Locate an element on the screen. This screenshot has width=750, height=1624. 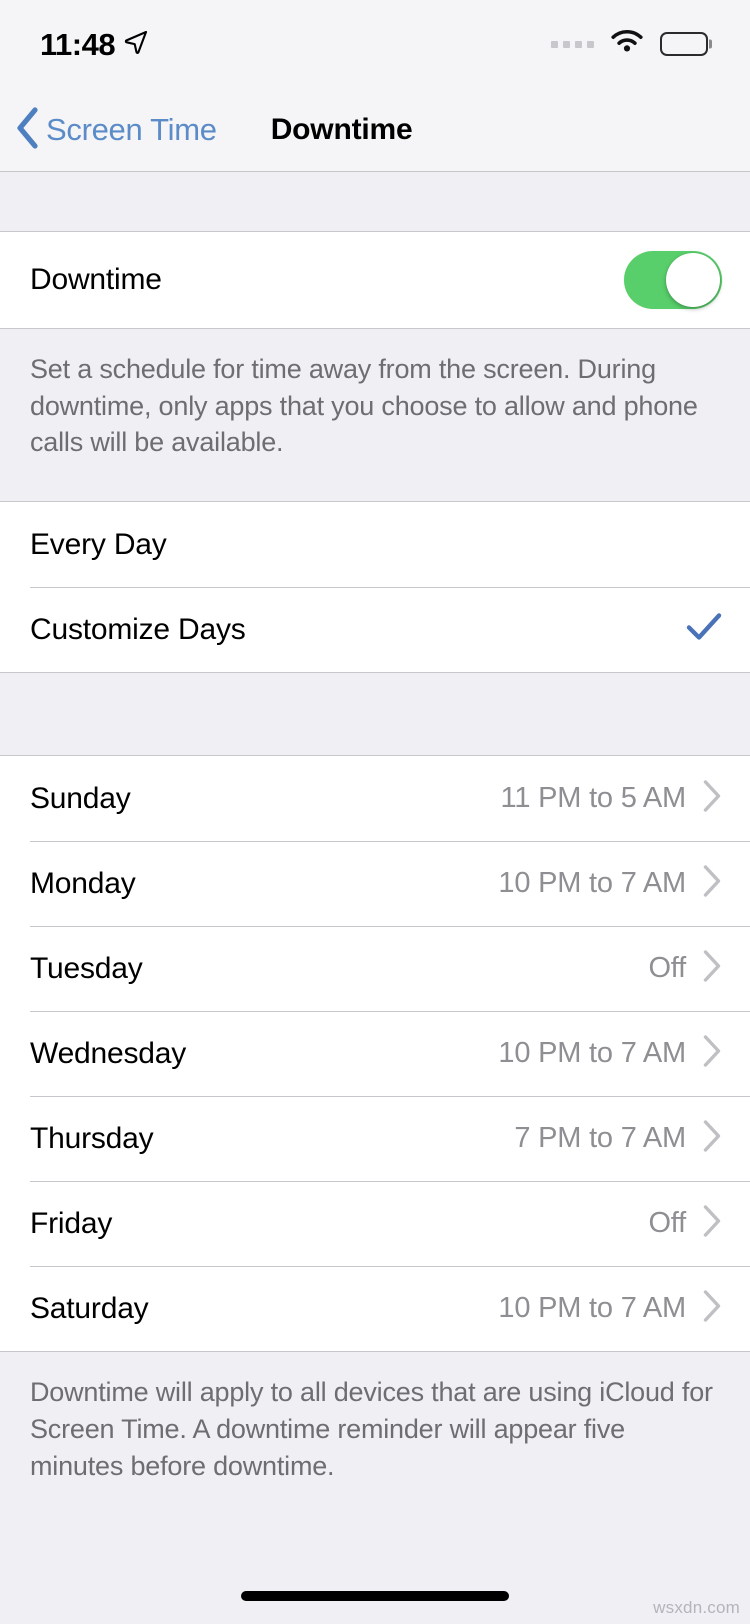
day-label: Monday is located at coordinates (83, 883).